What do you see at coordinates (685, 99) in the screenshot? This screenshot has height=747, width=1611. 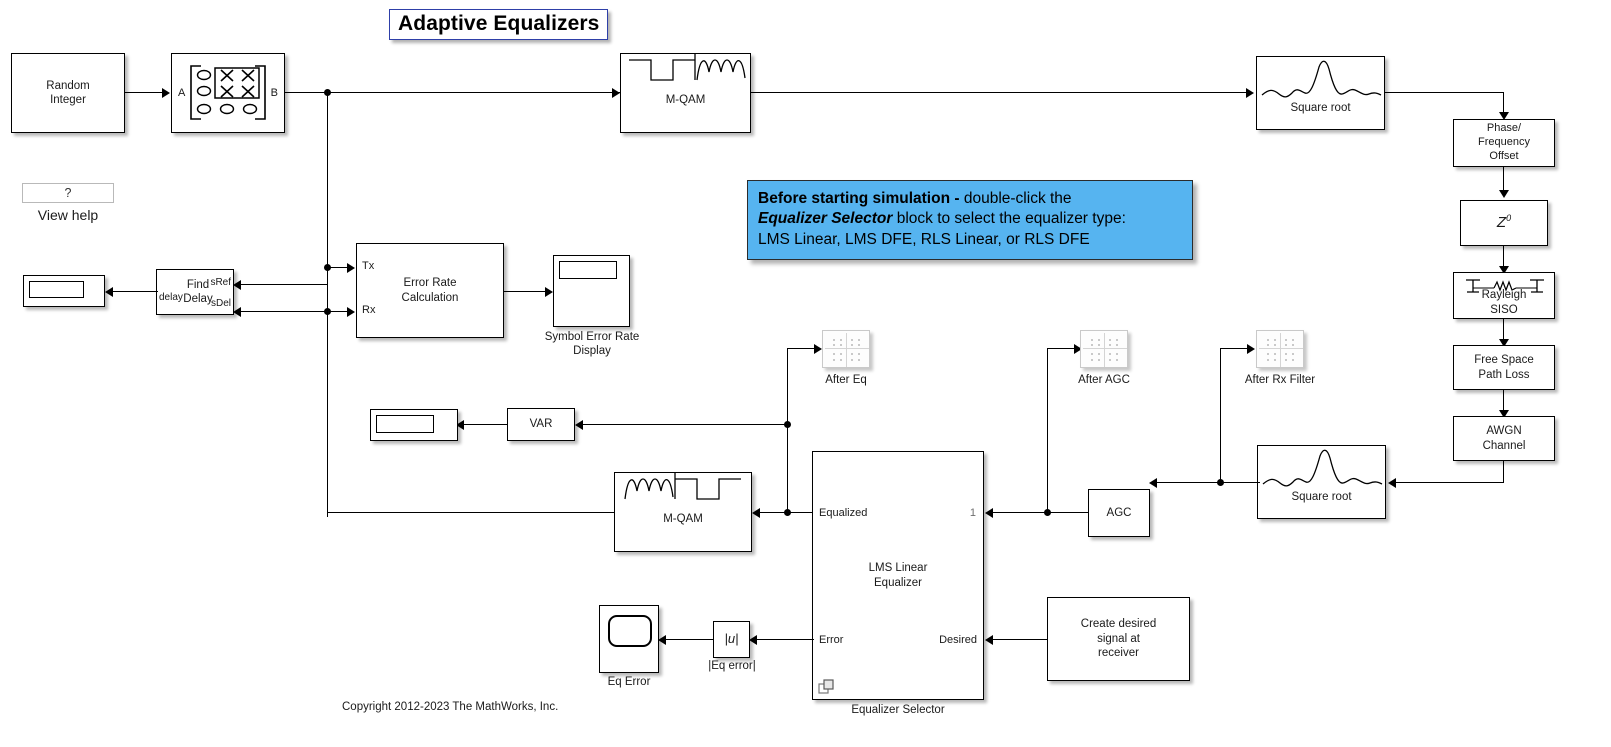 I see `block-mqam-modulator-label: M-QAM` at bounding box center [685, 99].